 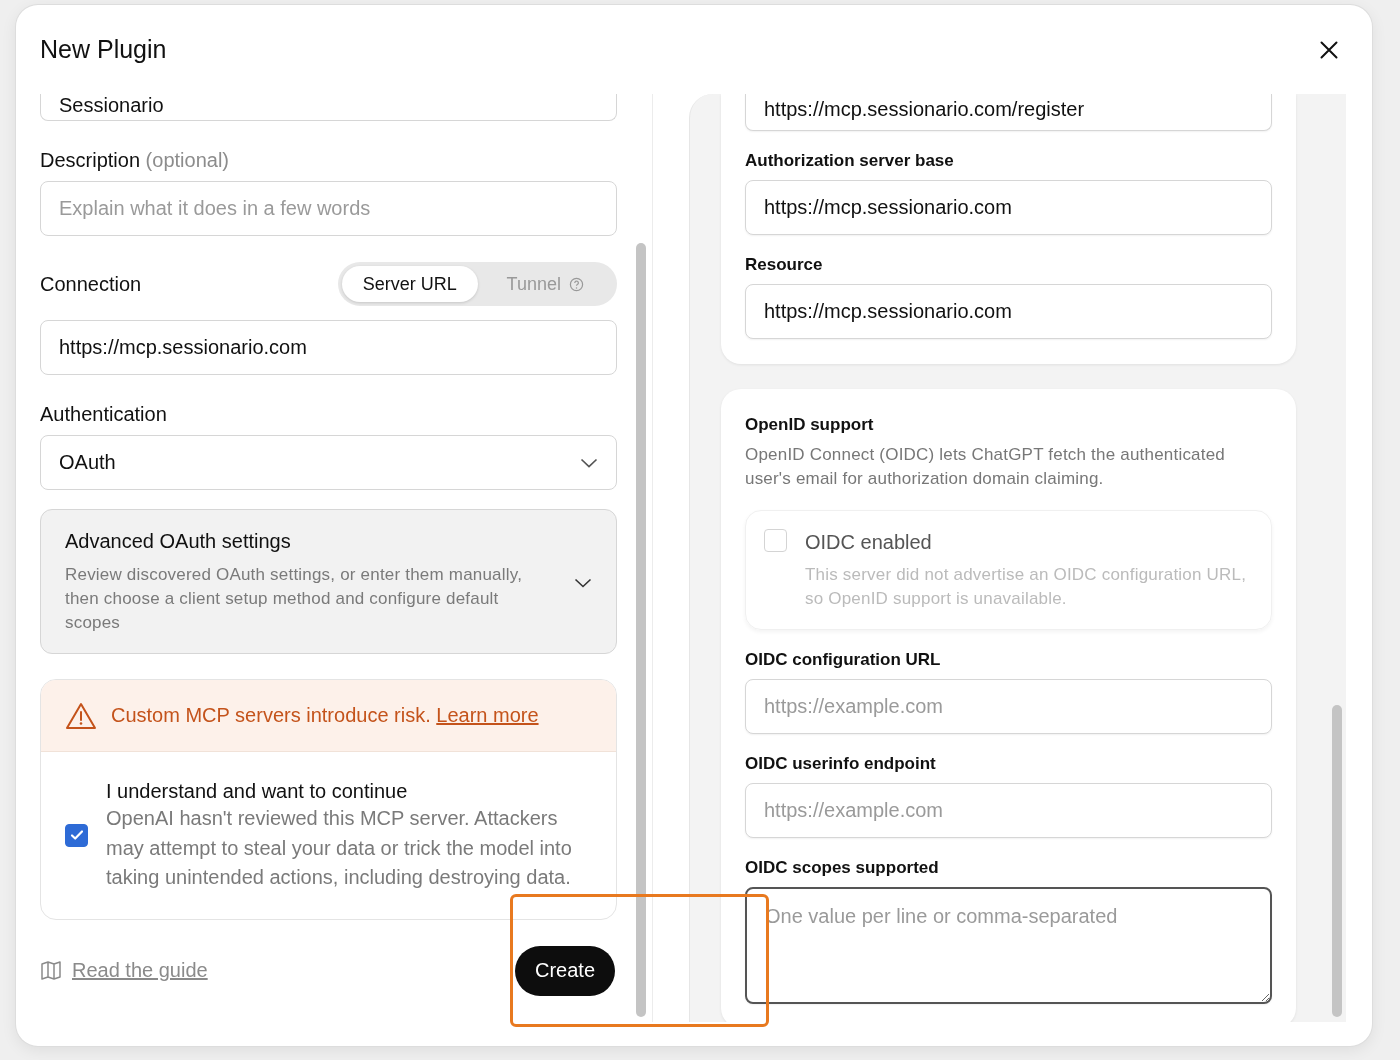 What do you see at coordinates (869, 542) in the screenshot?
I see `option-label: OIDC enabled` at bounding box center [869, 542].